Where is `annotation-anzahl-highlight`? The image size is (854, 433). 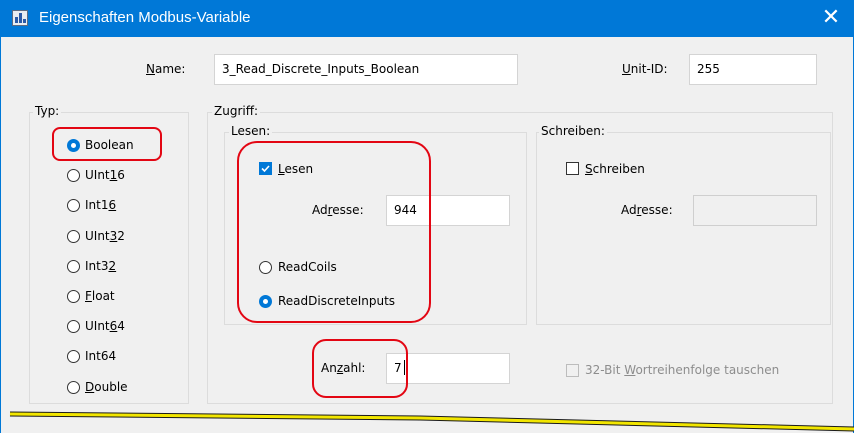
annotation-anzahl-highlight is located at coordinates (360, 368).